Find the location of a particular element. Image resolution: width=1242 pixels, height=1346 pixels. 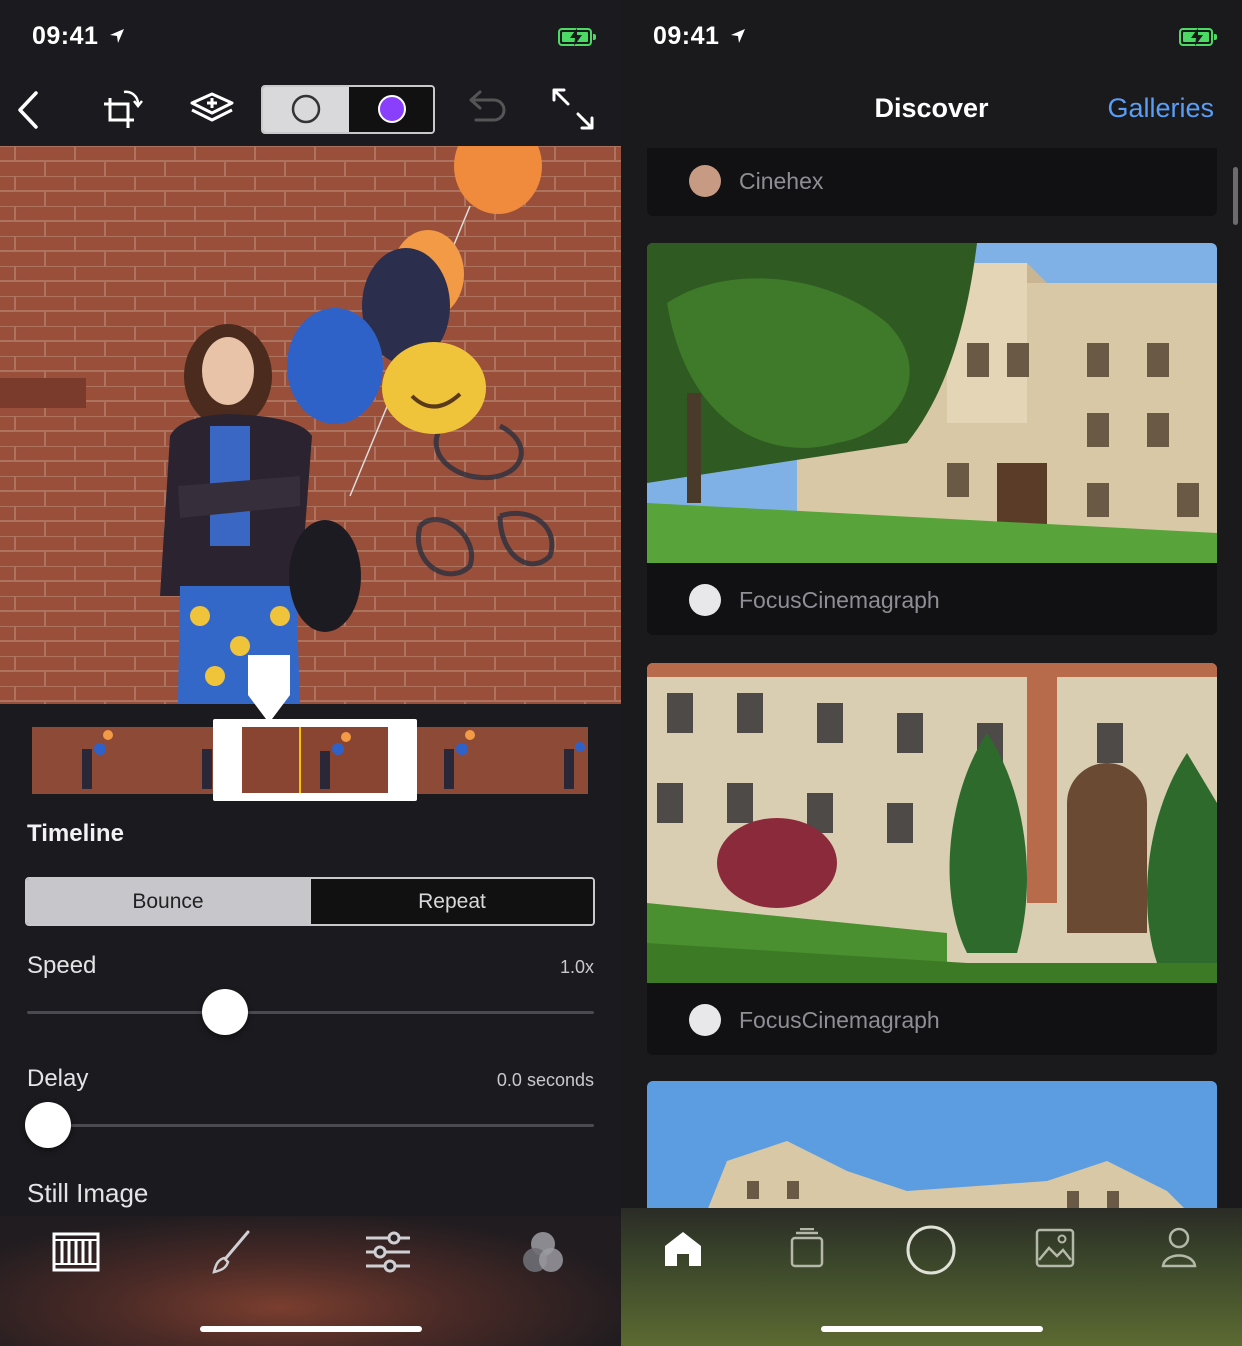

speed-slider-thumb is located at coordinates (225, 1012).